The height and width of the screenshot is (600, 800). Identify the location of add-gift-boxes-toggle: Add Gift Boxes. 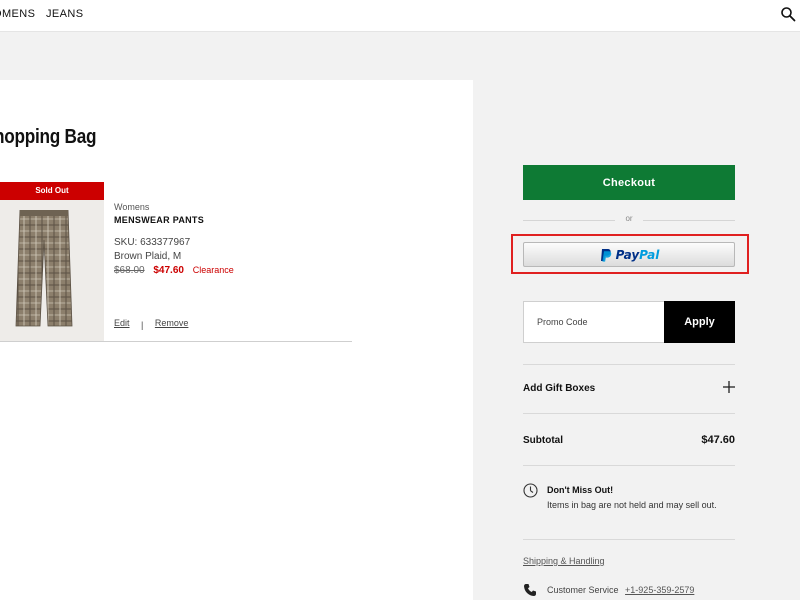
(629, 389).